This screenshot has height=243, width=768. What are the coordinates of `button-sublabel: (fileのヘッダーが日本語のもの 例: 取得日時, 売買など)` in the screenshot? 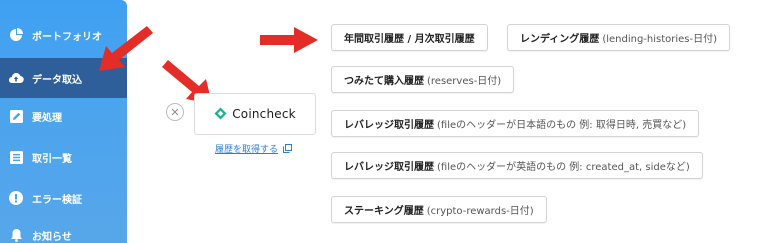 It's located at (562, 125).